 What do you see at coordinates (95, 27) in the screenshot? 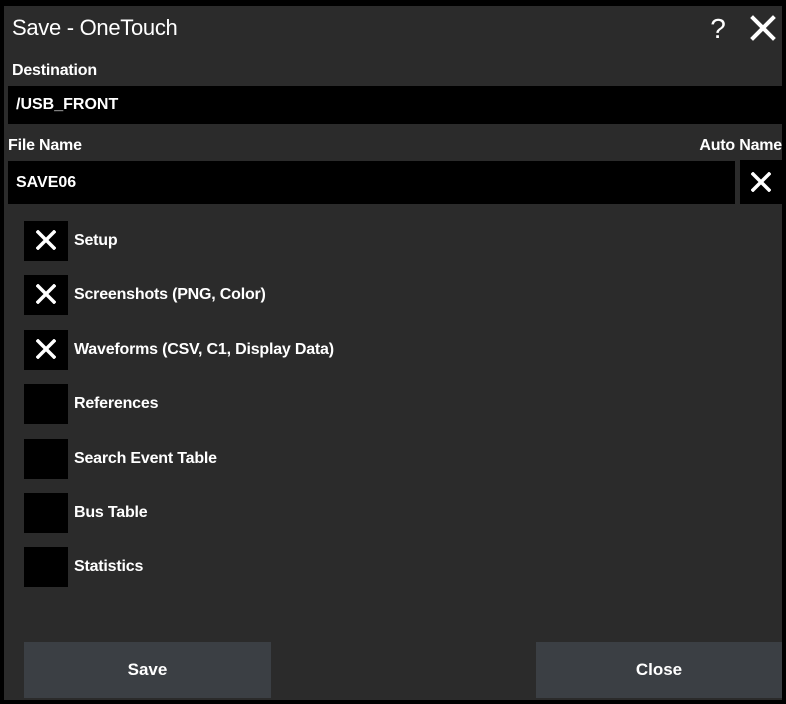
I see `dialog-title: Save - OneTouch` at bounding box center [95, 27].